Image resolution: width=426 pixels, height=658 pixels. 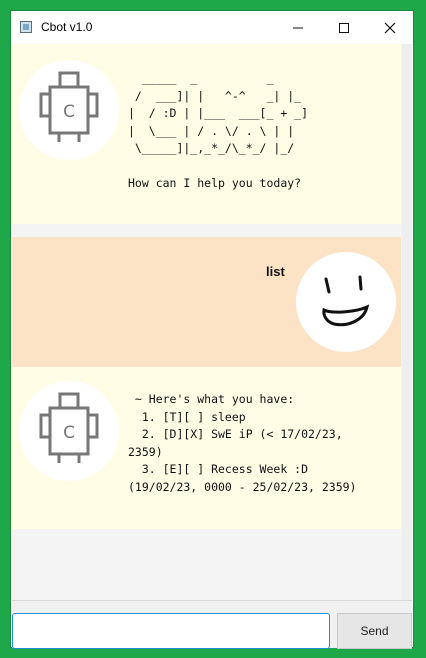 I want to click on smiley-face-icon, so click(x=346, y=301).